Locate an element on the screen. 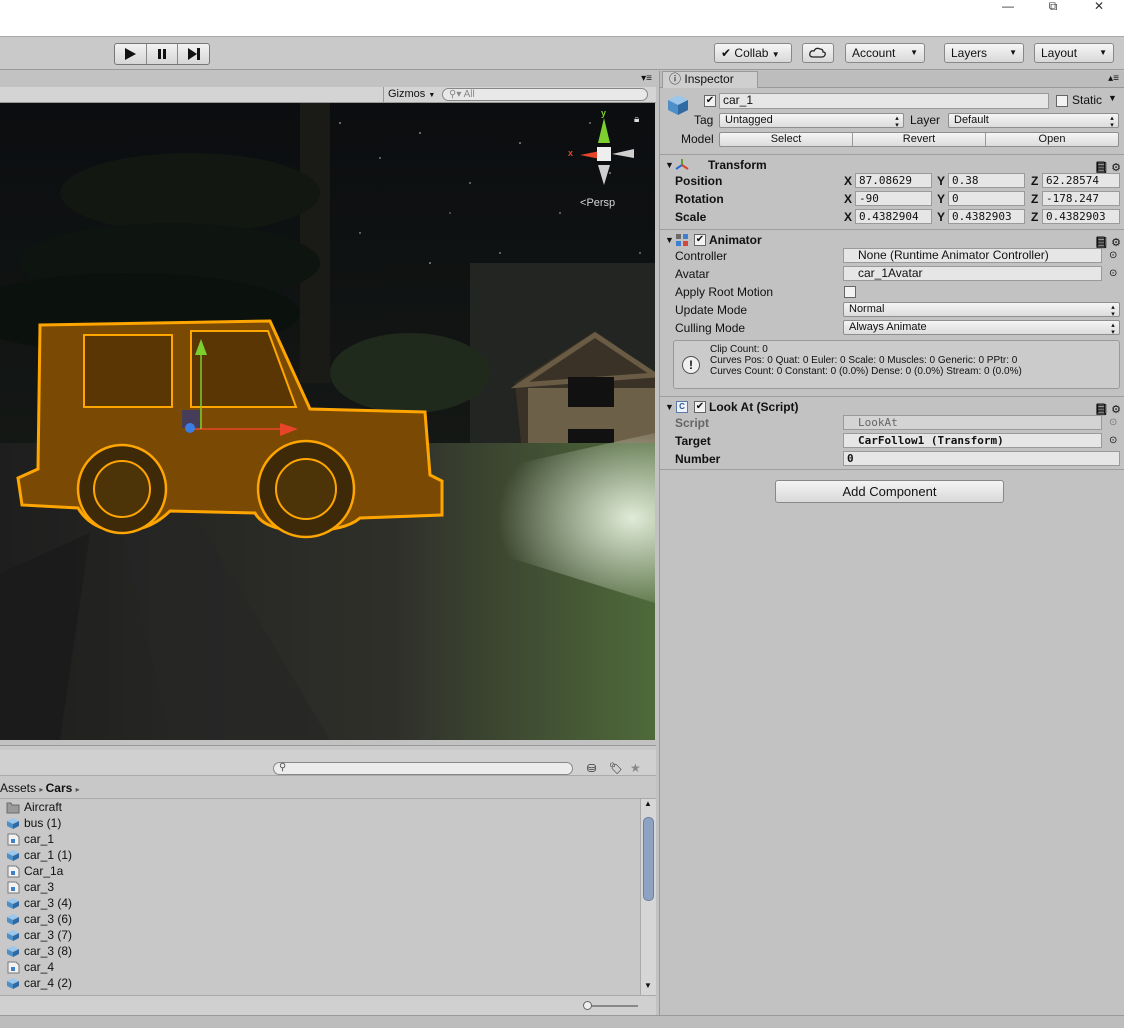 The width and height of the screenshot is (1124, 1028). add-component-button: Add Component is located at coordinates (889, 491).